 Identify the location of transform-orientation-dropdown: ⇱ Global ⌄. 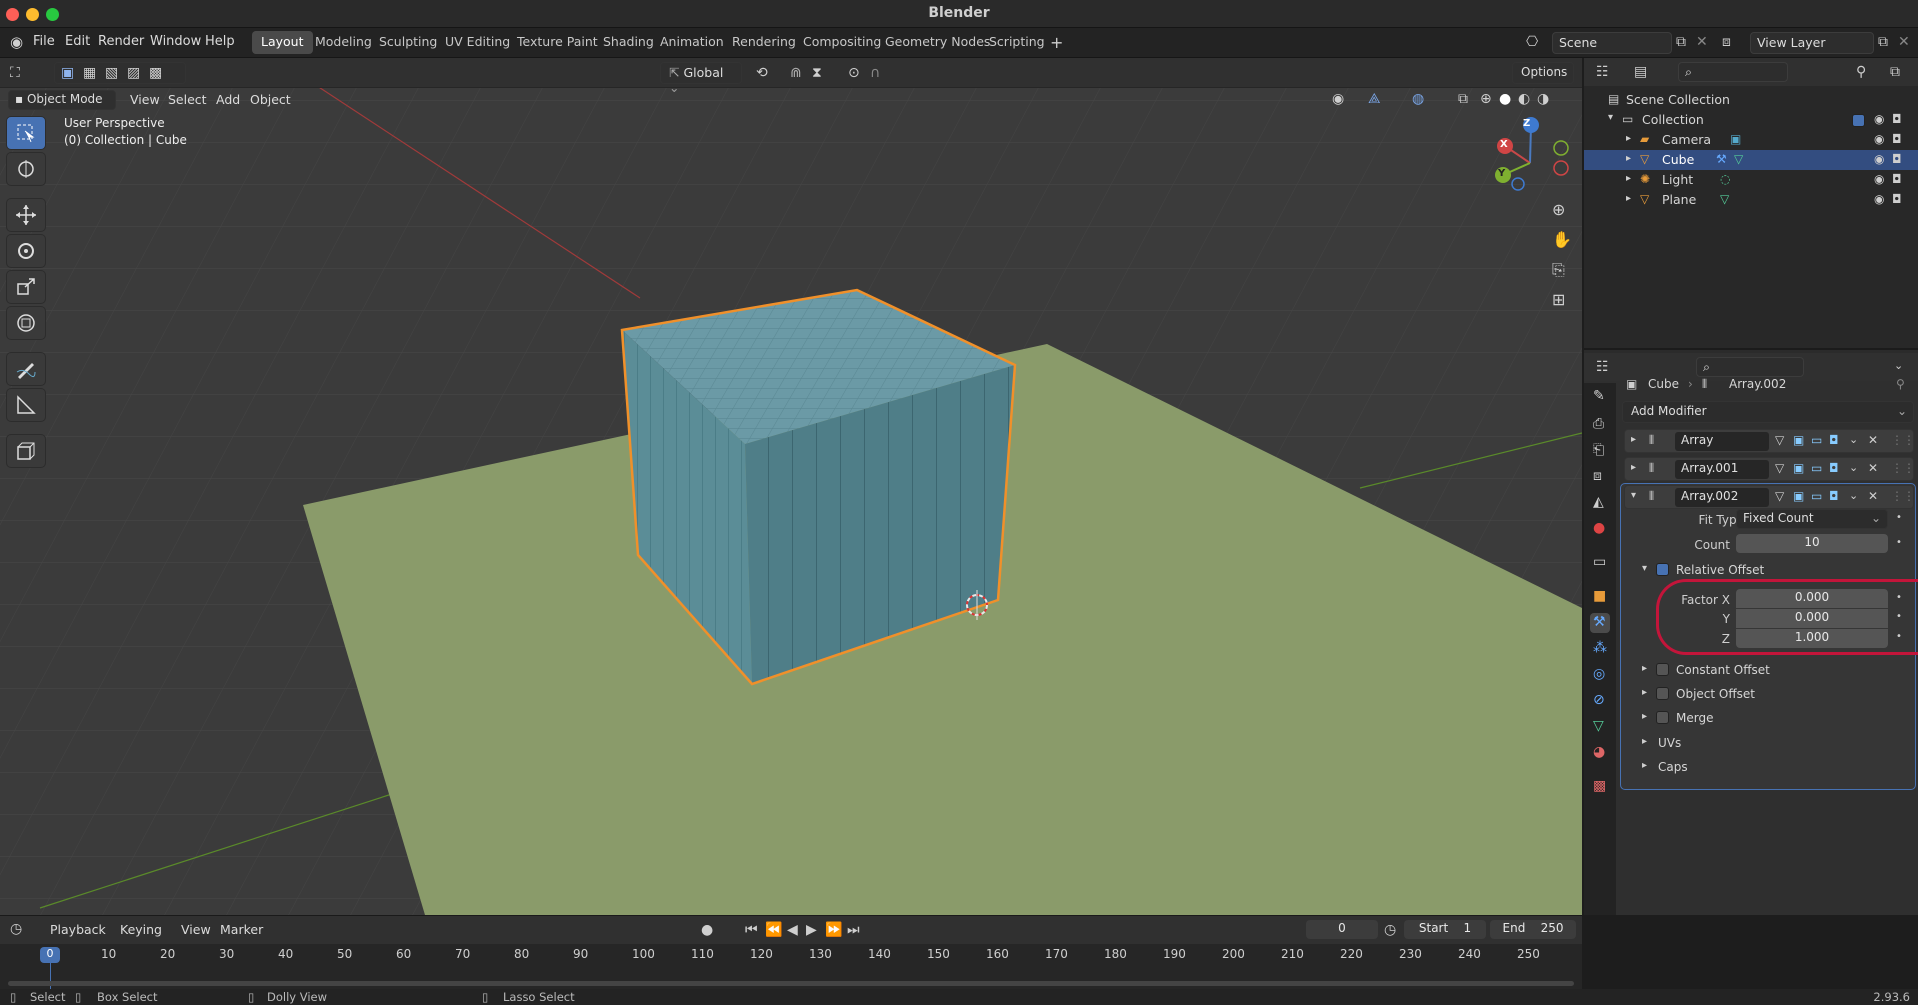
(701, 78).